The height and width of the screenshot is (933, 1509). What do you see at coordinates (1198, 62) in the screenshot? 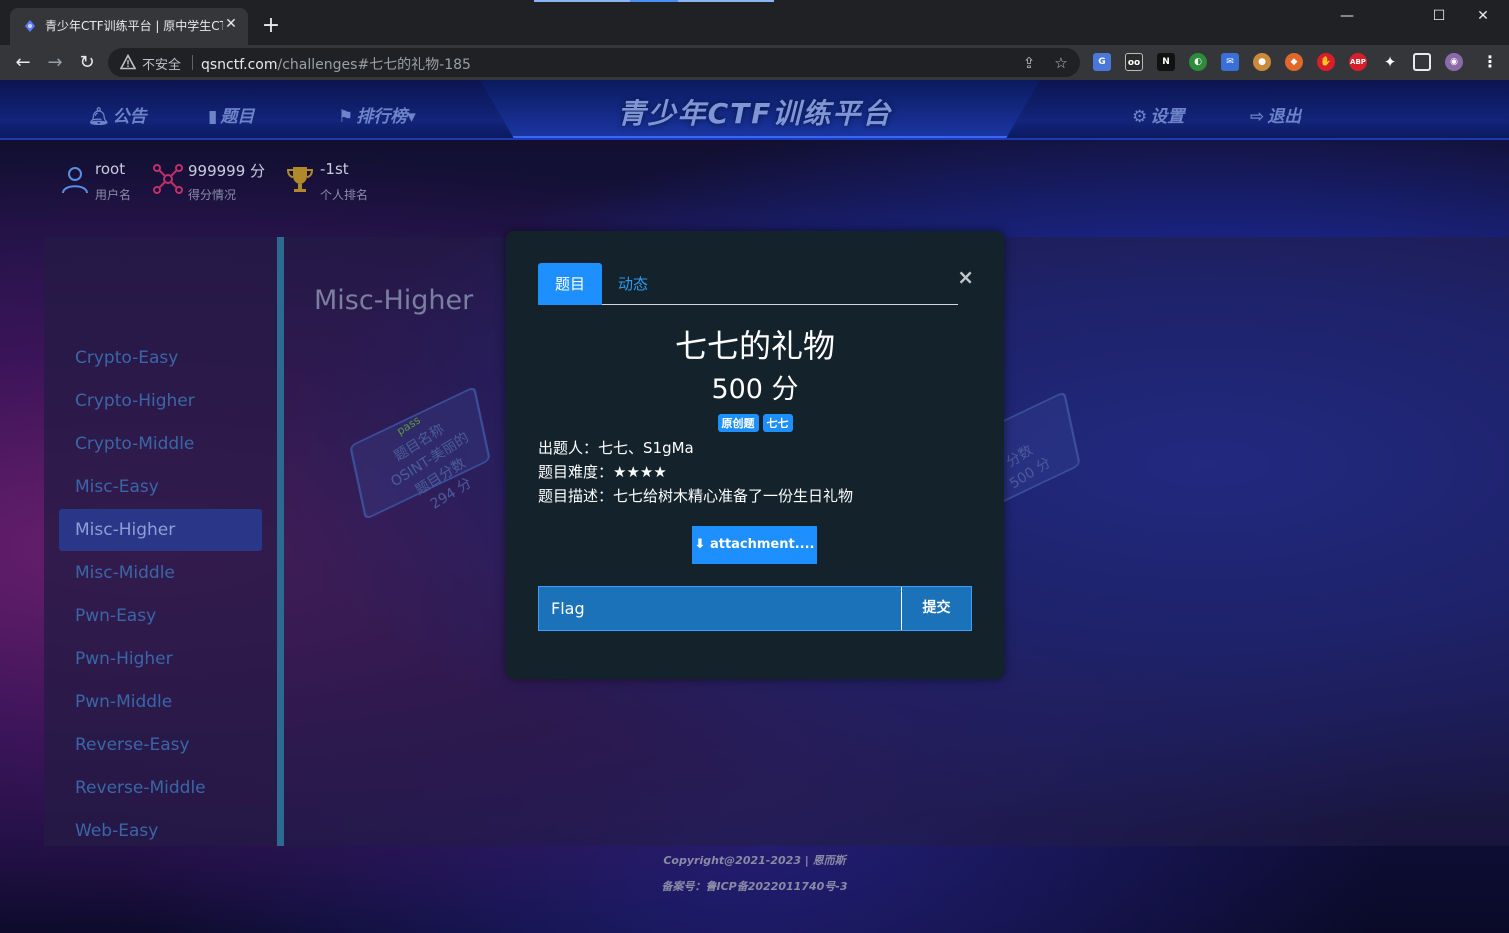
I see `green-extension-icon: ◐` at bounding box center [1198, 62].